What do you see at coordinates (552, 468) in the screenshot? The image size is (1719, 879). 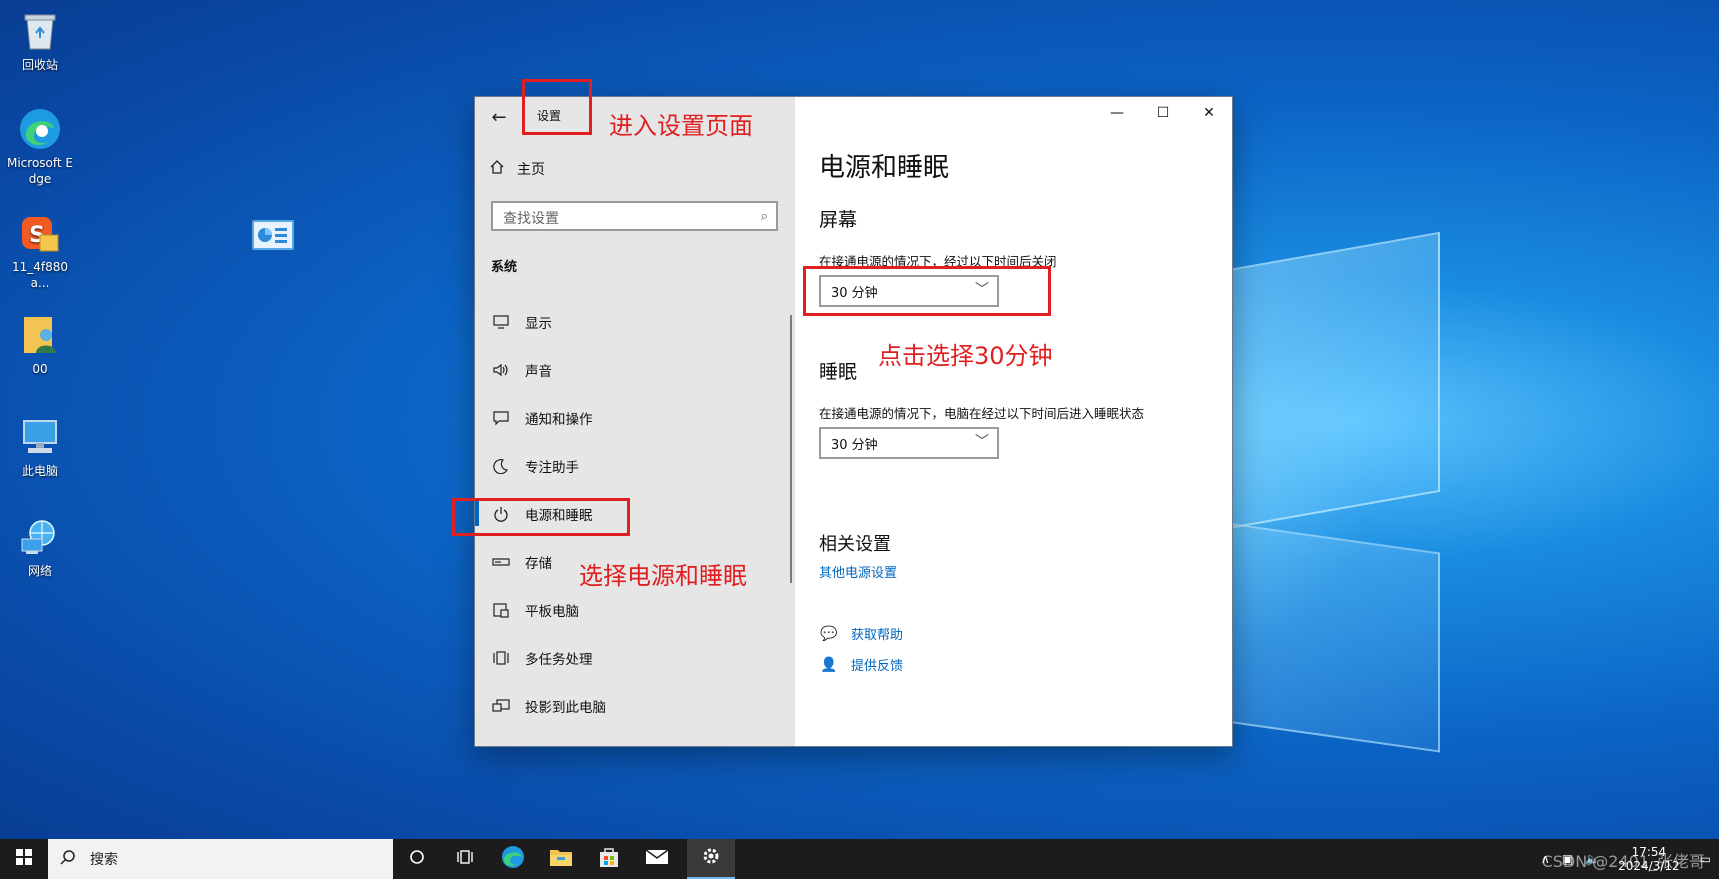 I see `nav-item-label: 专注助手` at bounding box center [552, 468].